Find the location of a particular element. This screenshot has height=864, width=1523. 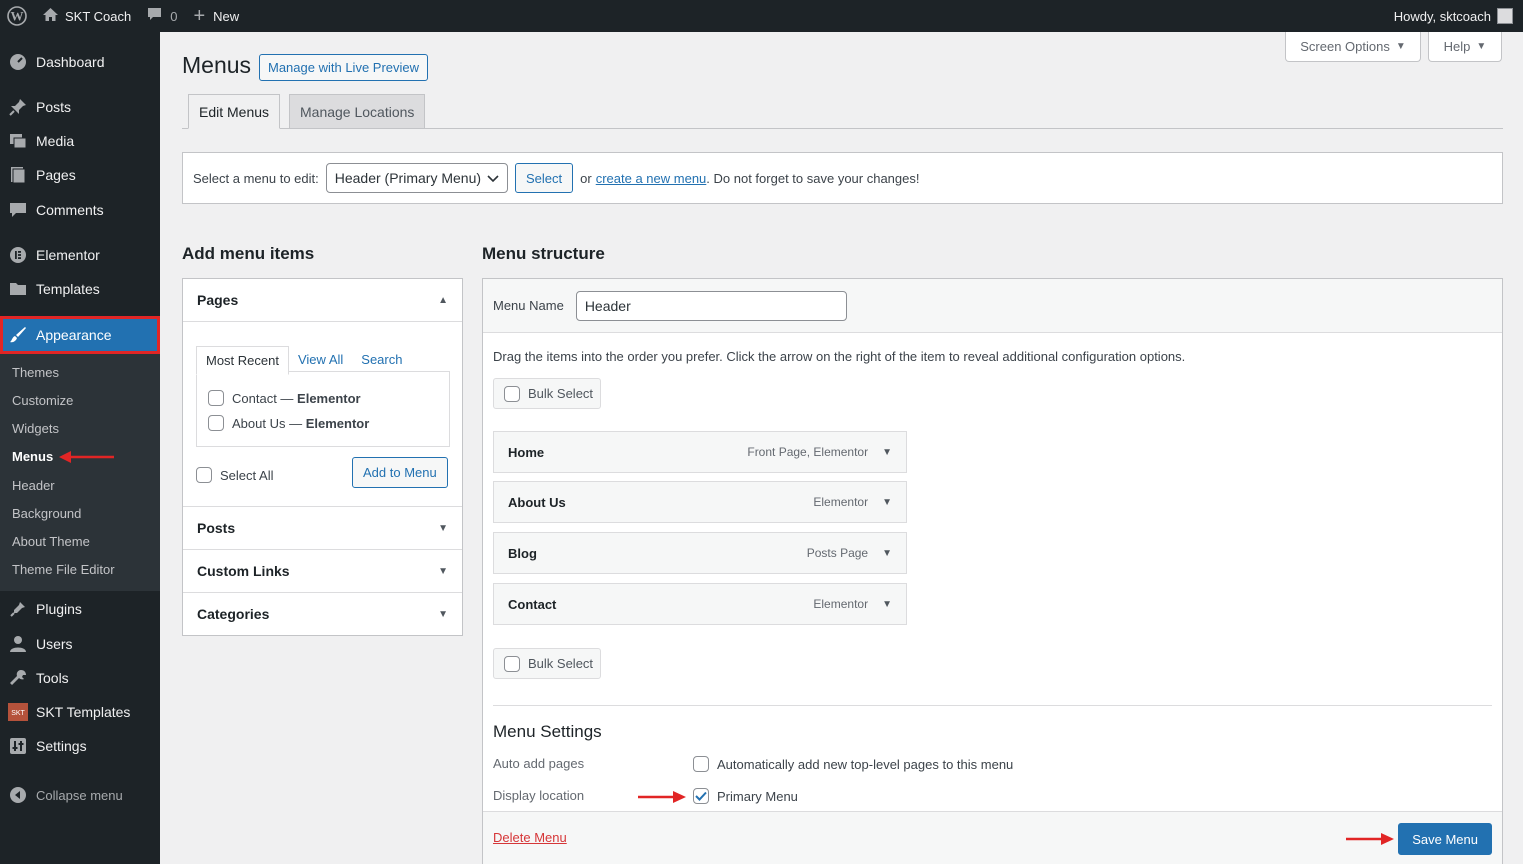

sidebar-label: SKT Templates is located at coordinates (83, 712).